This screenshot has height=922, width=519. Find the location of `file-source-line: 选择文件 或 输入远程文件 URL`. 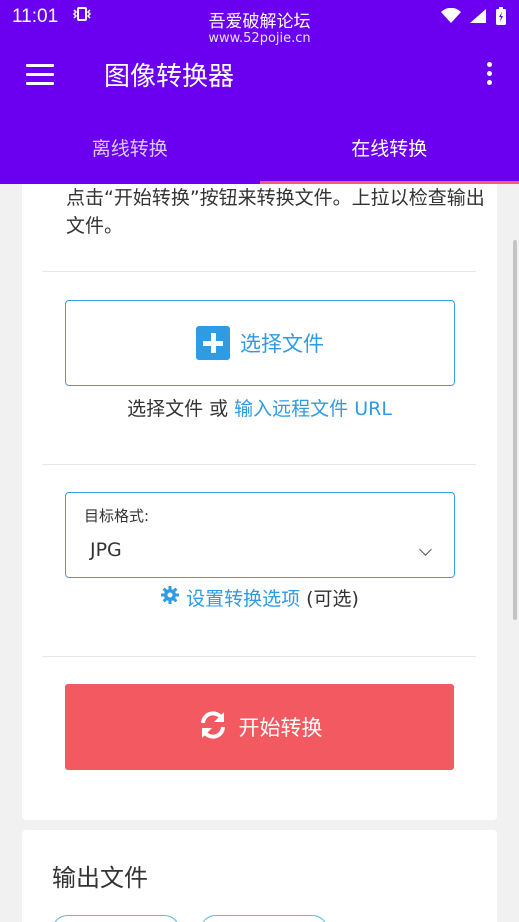

file-source-line: 选择文件 或 输入远程文件 URL is located at coordinates (259, 407).